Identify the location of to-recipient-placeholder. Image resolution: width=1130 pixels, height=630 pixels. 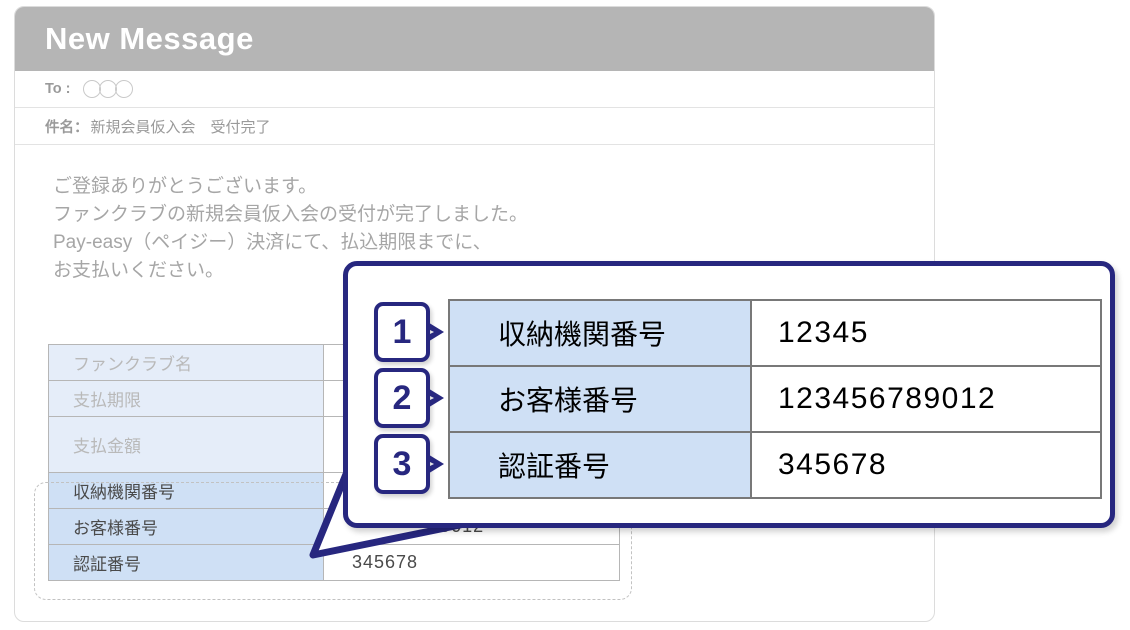
(107, 89).